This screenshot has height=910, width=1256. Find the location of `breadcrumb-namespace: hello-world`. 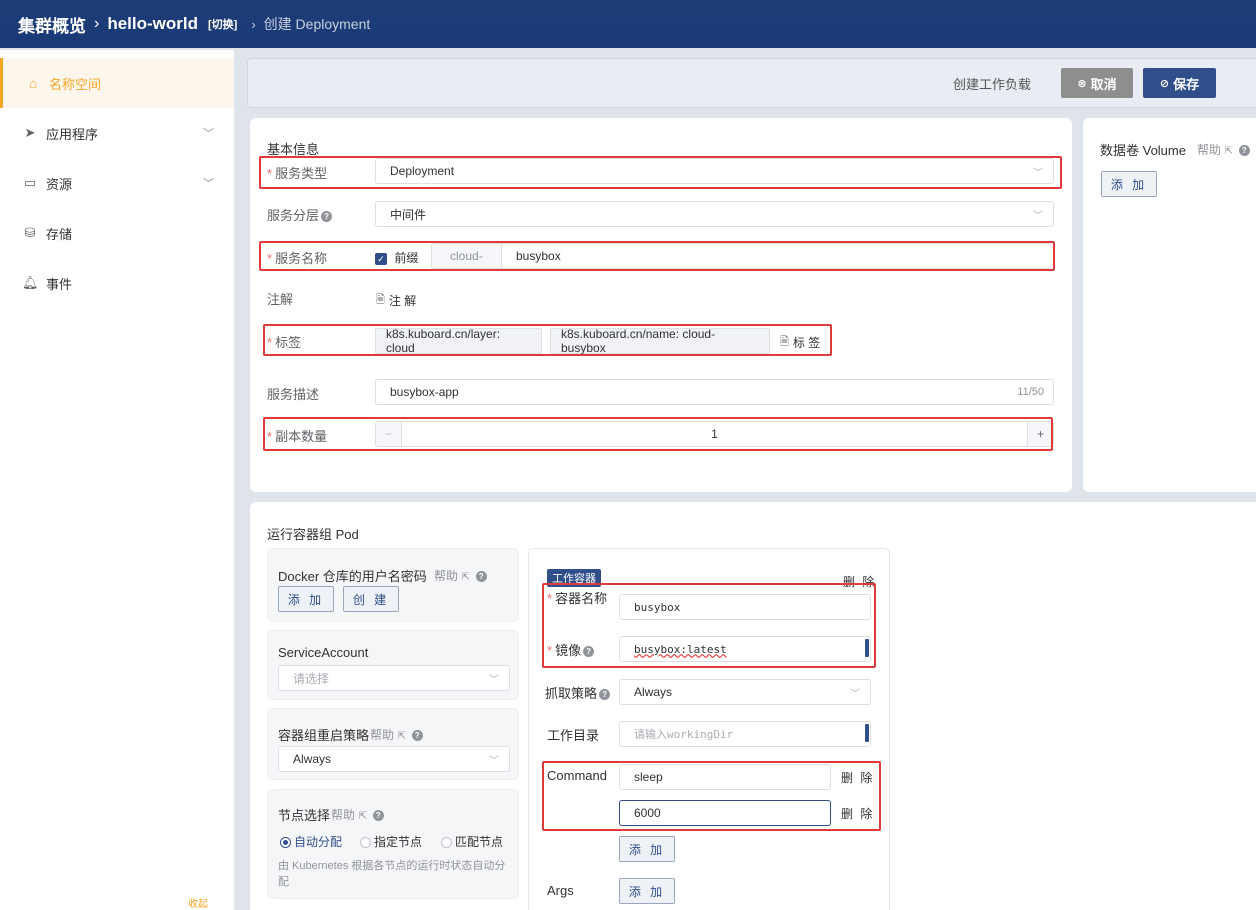

breadcrumb-namespace: hello-world is located at coordinates (152, 24).